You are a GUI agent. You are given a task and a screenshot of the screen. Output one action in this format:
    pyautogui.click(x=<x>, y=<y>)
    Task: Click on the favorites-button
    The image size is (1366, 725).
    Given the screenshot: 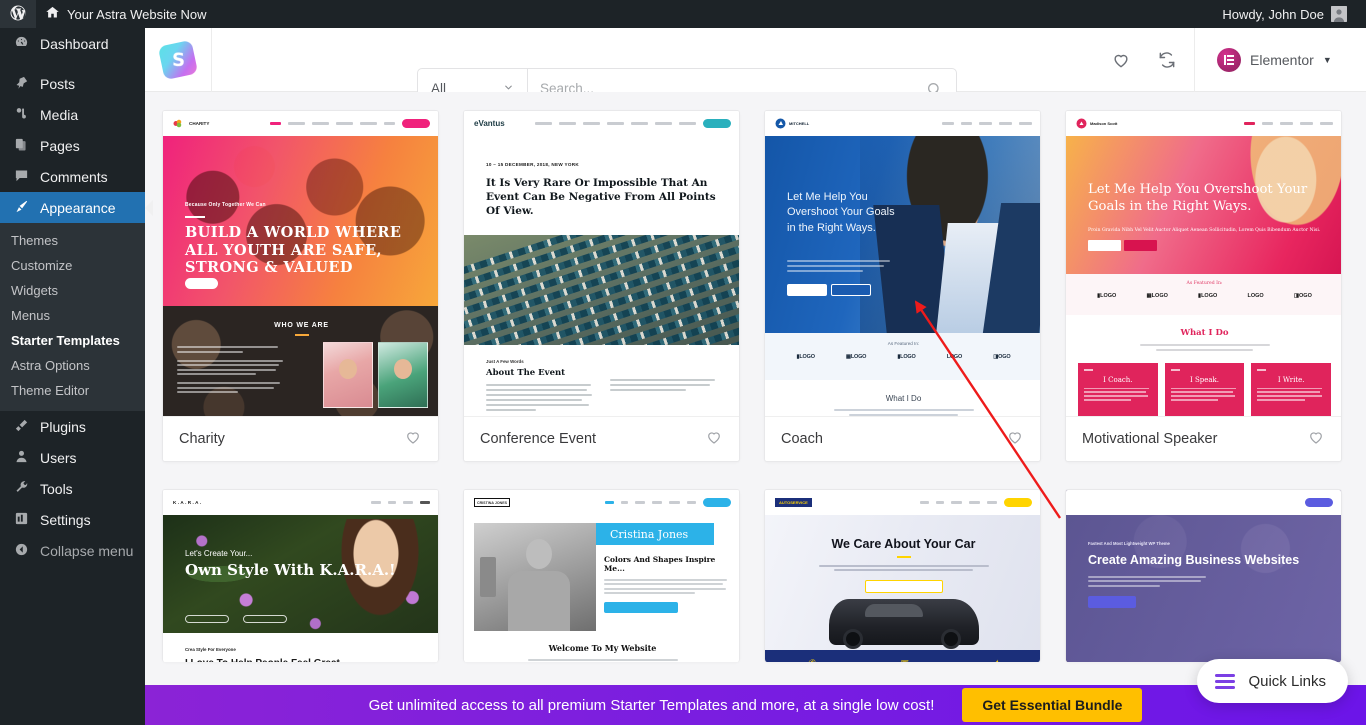 What is the action you would take?
    pyautogui.click(x=1121, y=60)
    